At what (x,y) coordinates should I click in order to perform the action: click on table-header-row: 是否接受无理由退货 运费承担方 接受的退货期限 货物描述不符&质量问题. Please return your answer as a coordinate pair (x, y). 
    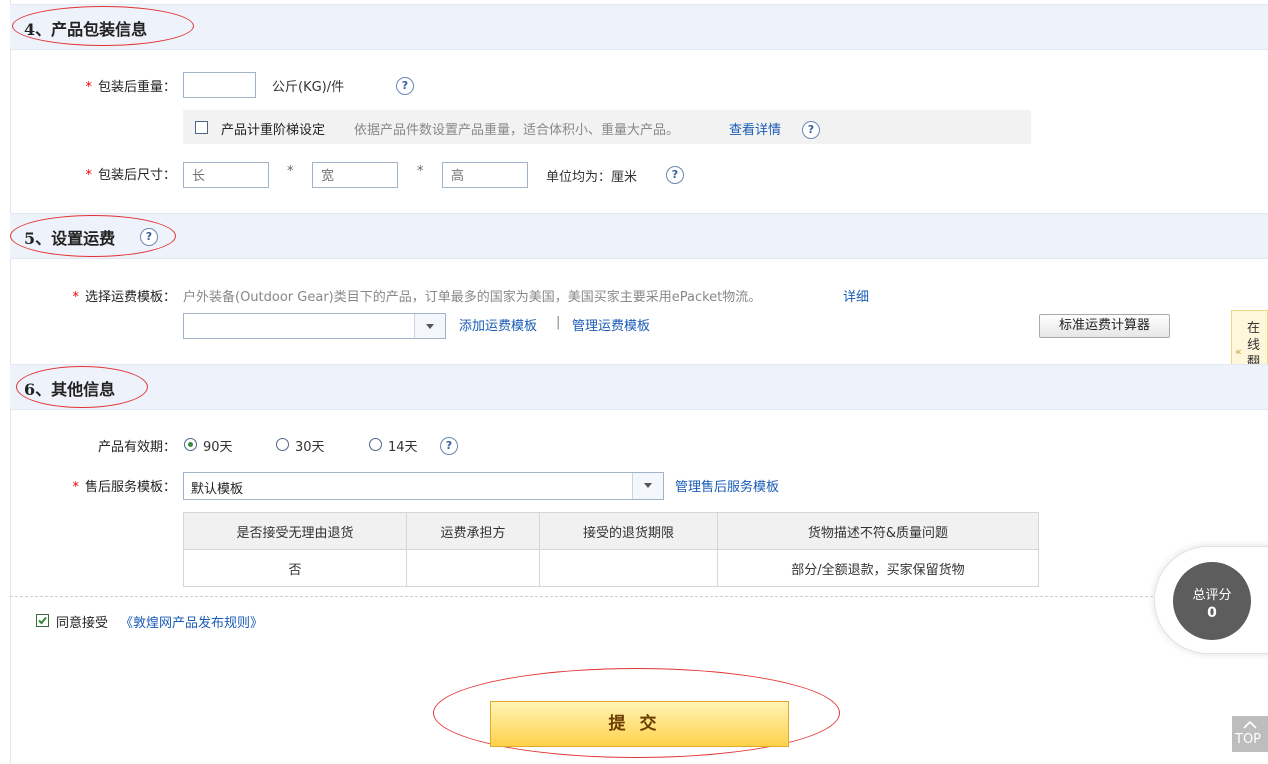
    Looking at the image, I should click on (611, 531).